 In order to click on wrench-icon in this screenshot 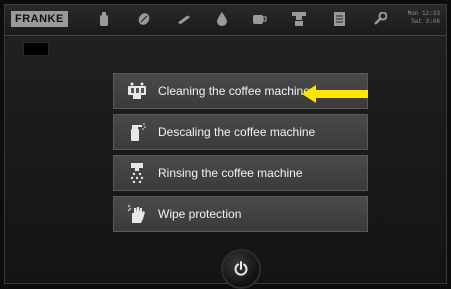, I will do `click(380, 19)`.